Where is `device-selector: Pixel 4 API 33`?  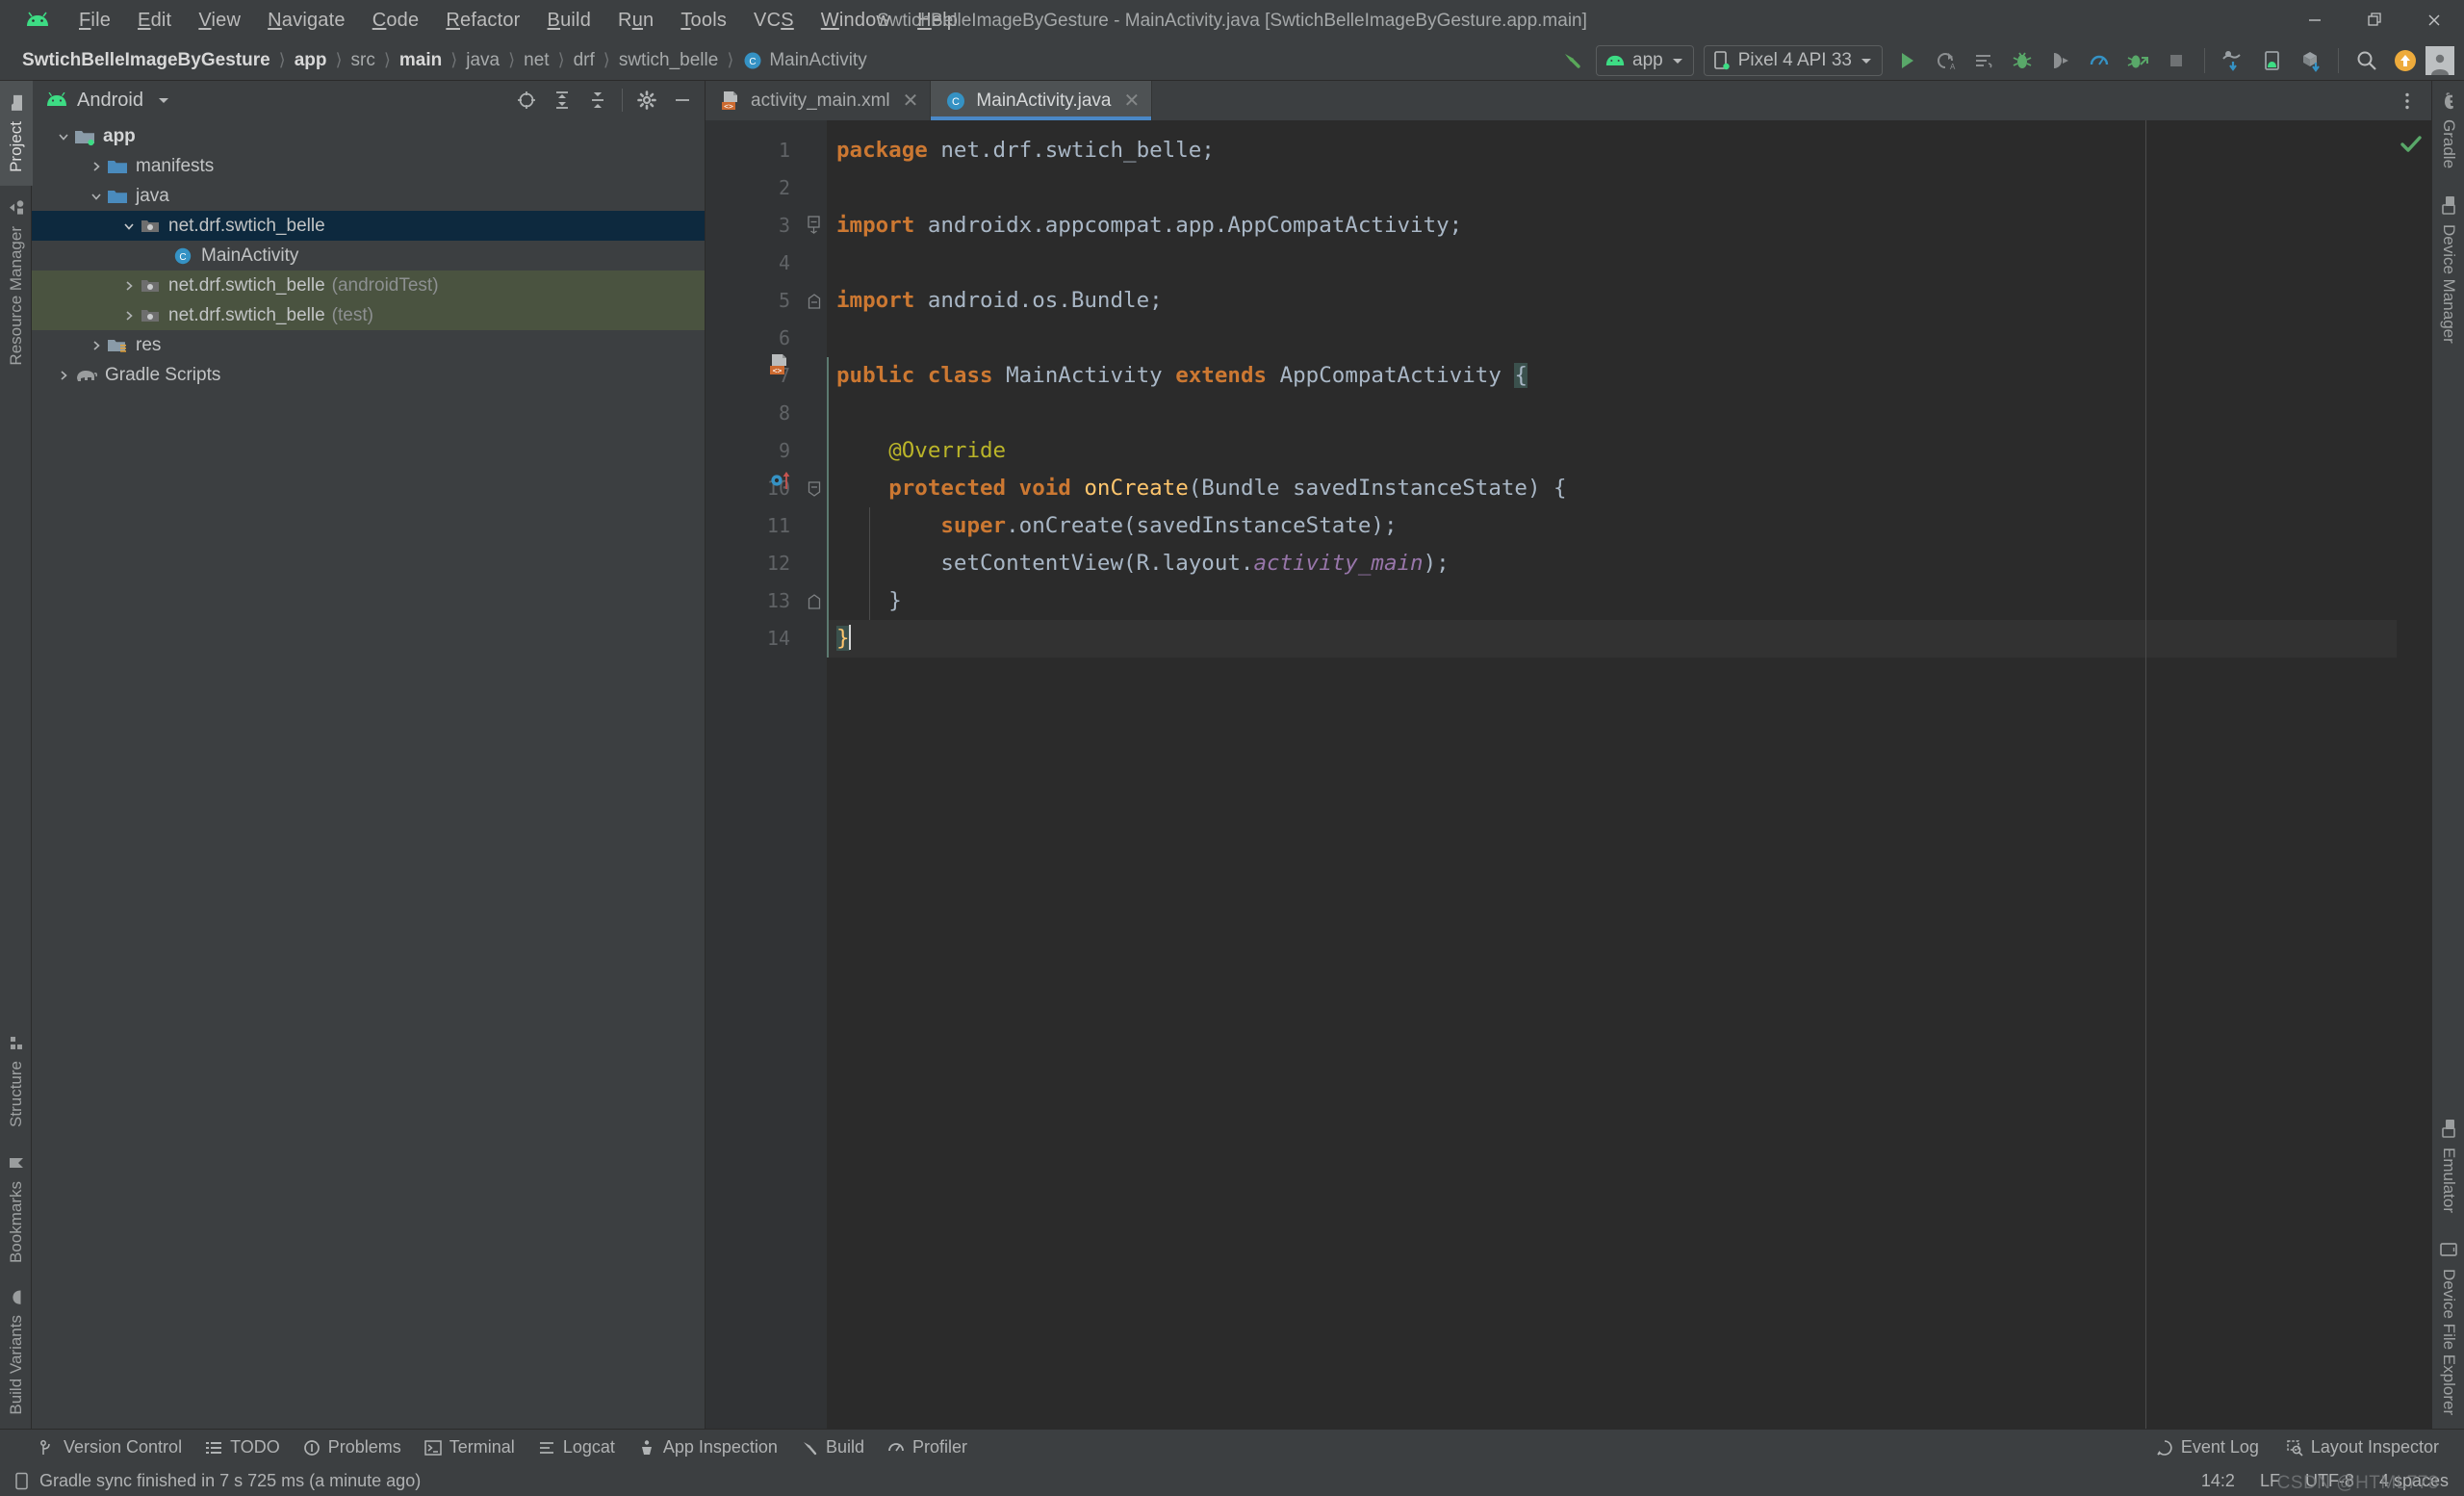 device-selector: Pixel 4 API 33 is located at coordinates (1793, 60).